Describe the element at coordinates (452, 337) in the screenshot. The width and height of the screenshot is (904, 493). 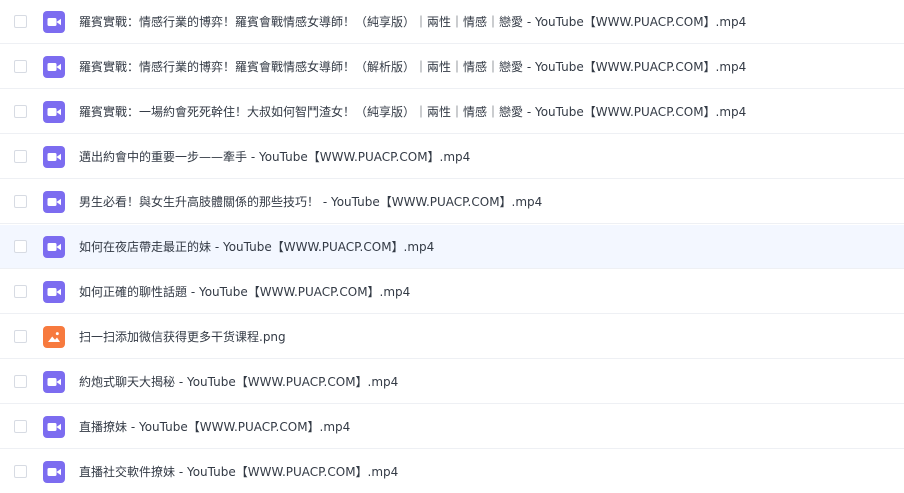
I see `file-row: 扫一扫添加微信获得更多干货课程.png` at that location.